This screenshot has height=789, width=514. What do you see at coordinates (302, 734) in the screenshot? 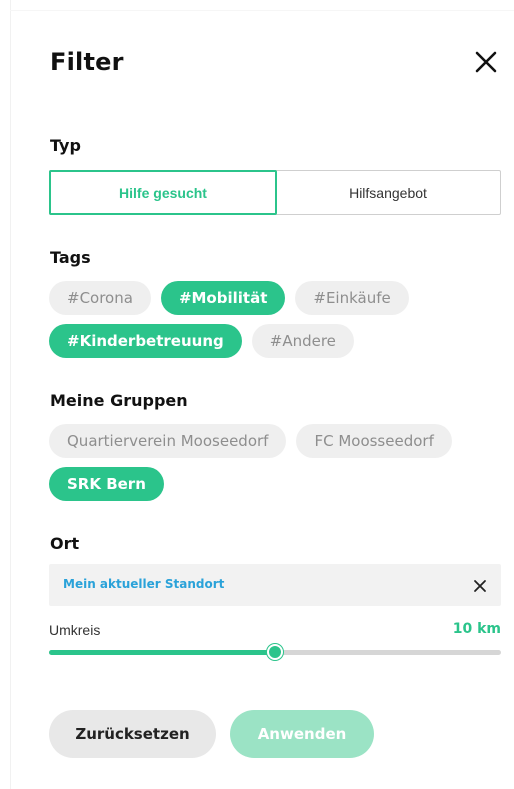
I see `apply-button: Anwenden` at bounding box center [302, 734].